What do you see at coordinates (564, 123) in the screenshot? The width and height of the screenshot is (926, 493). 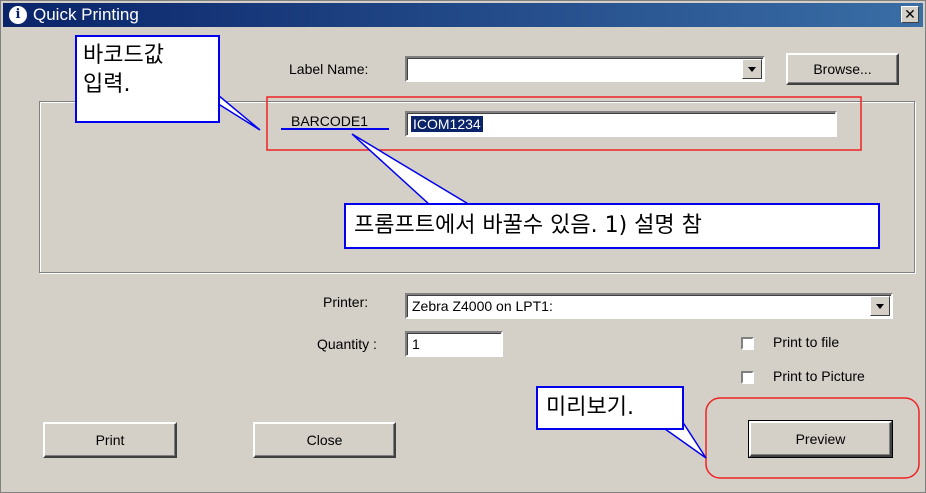 I see `barcode-highlight-box` at bounding box center [564, 123].